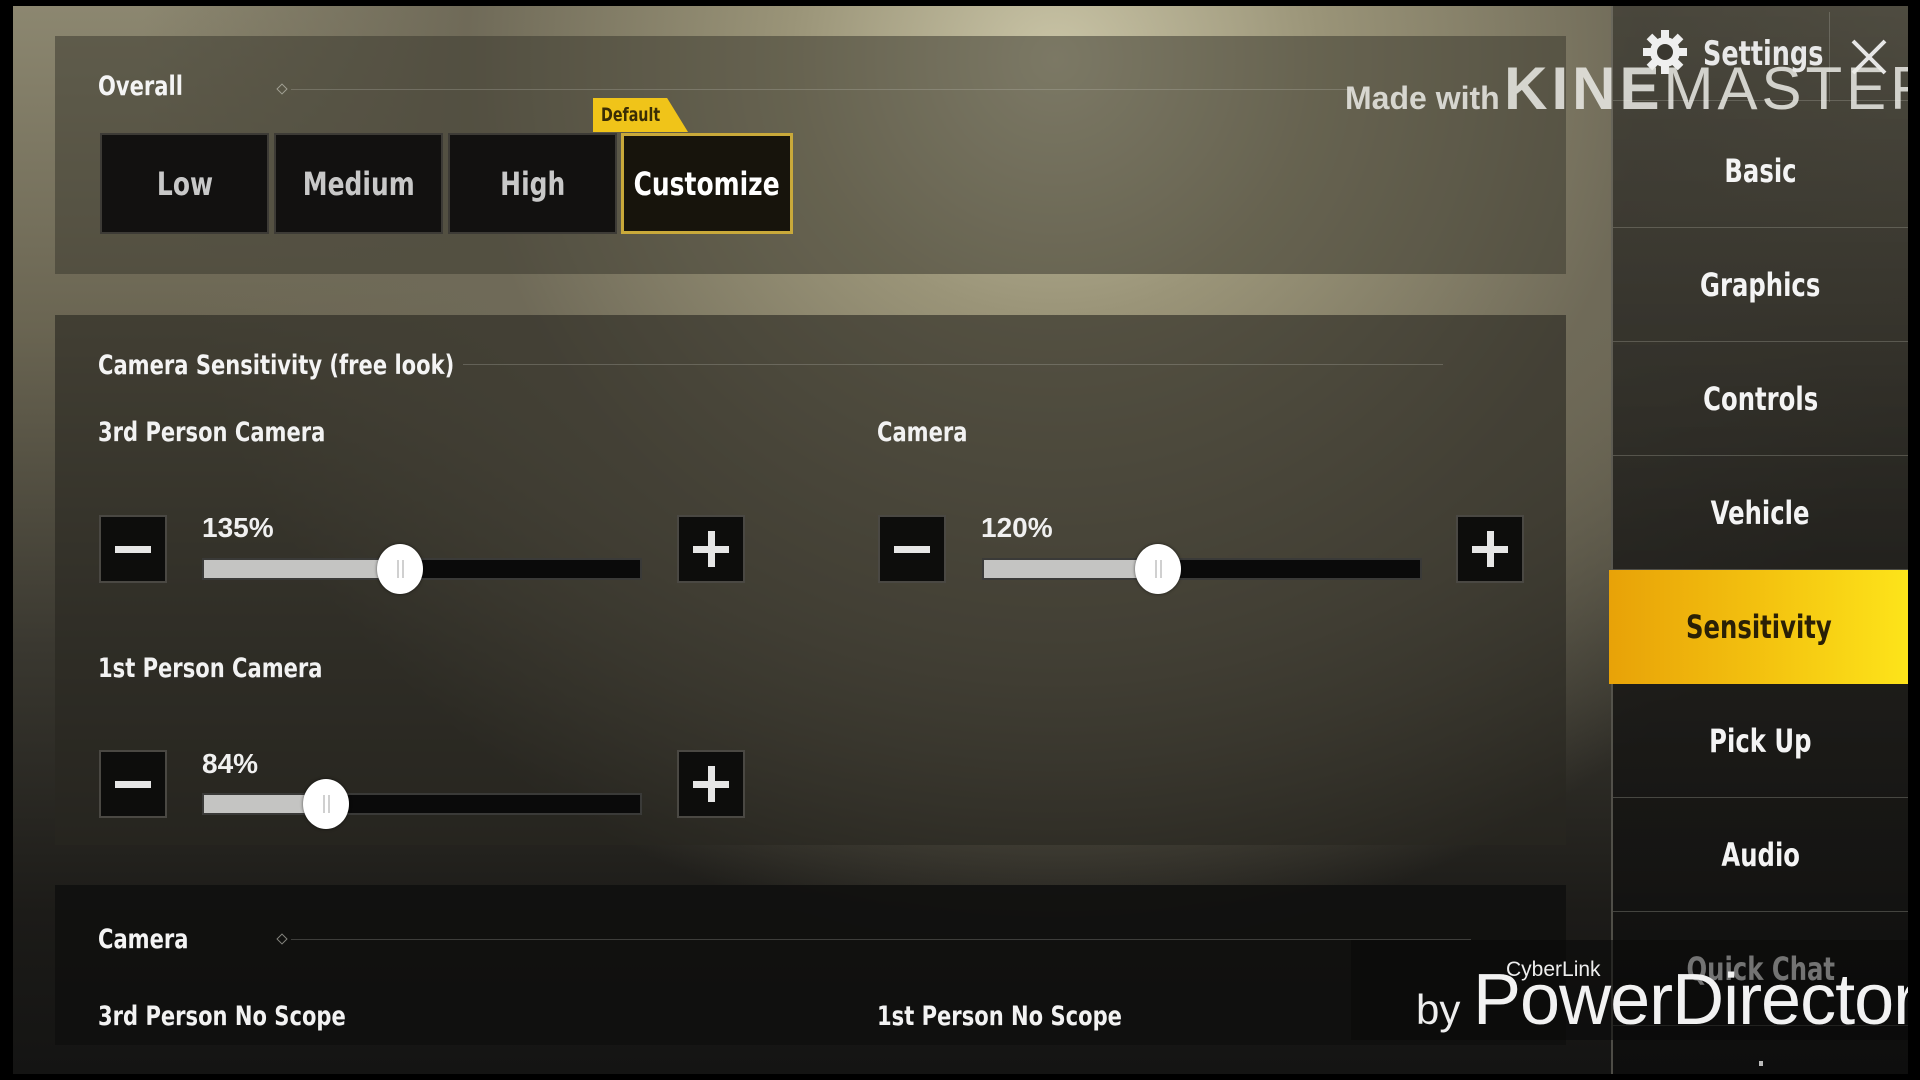  I want to click on increase-3rd-person-camera-button, so click(711, 549).